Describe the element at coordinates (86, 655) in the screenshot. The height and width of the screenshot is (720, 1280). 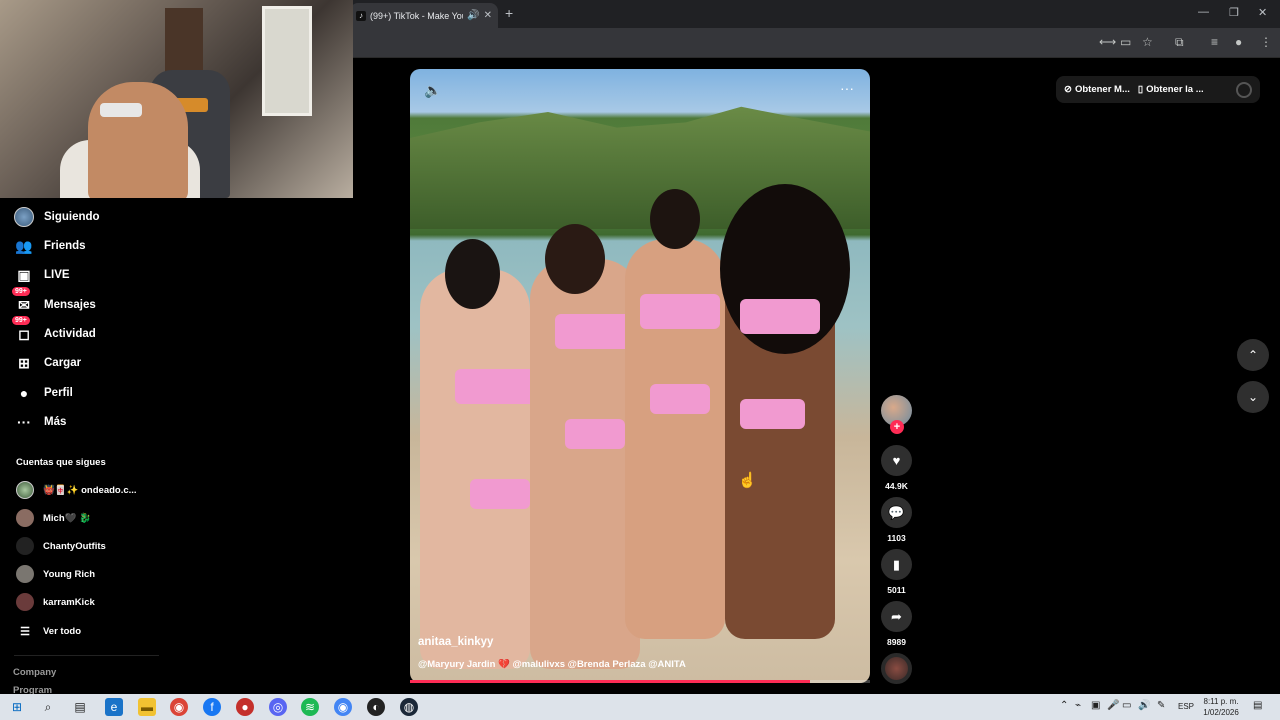
I see `sidebar-divider` at that location.